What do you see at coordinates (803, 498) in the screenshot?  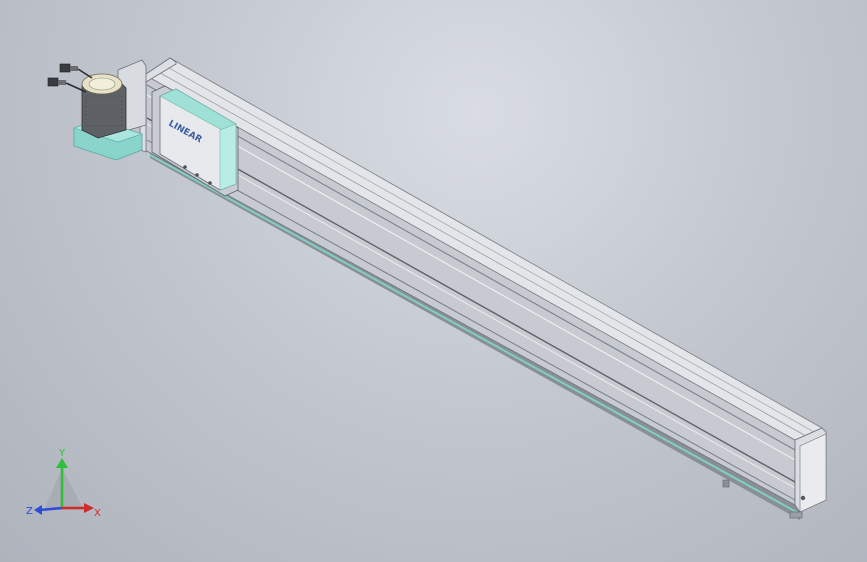 I see `end-cap-screw` at bounding box center [803, 498].